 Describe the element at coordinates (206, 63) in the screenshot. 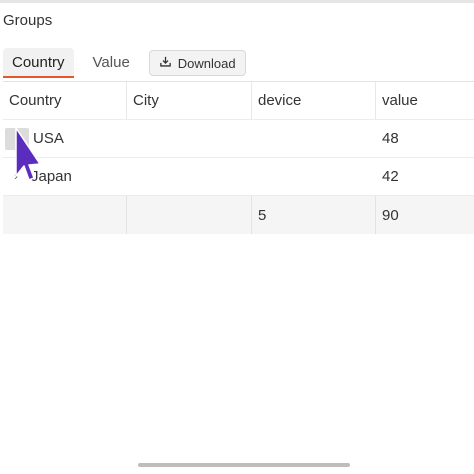

I see `download-label: Download` at that location.